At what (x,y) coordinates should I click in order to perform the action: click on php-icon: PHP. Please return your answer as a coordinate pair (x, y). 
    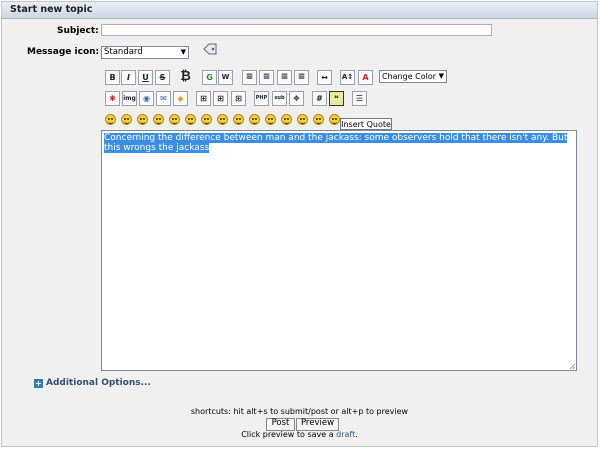
    Looking at the image, I should click on (261, 98).